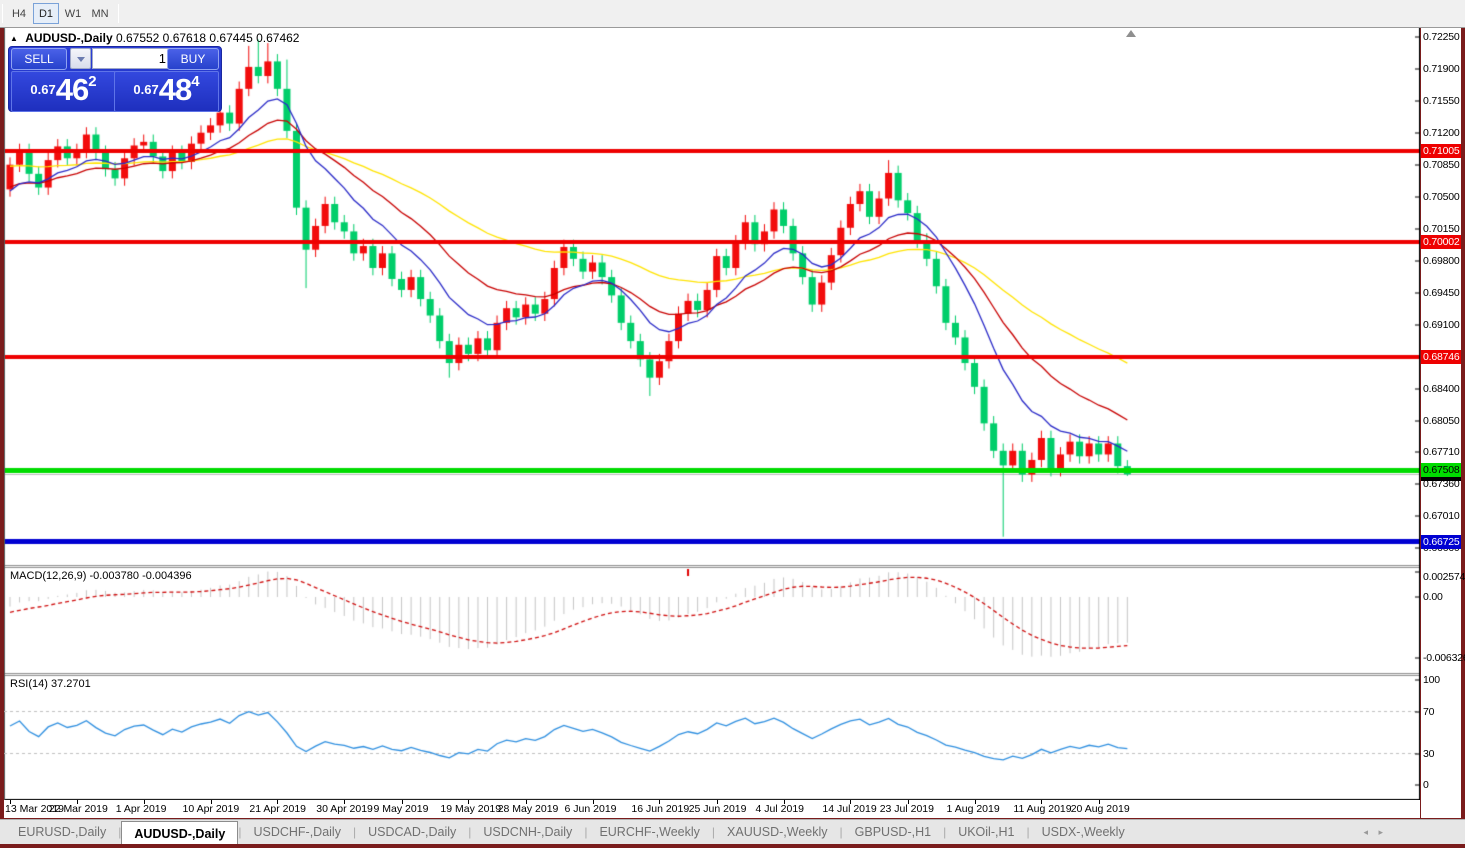 The height and width of the screenshot is (848, 1465). I want to click on one-click-trading-panel: SELL BUY 0.67462 0.67484, so click(115, 79).